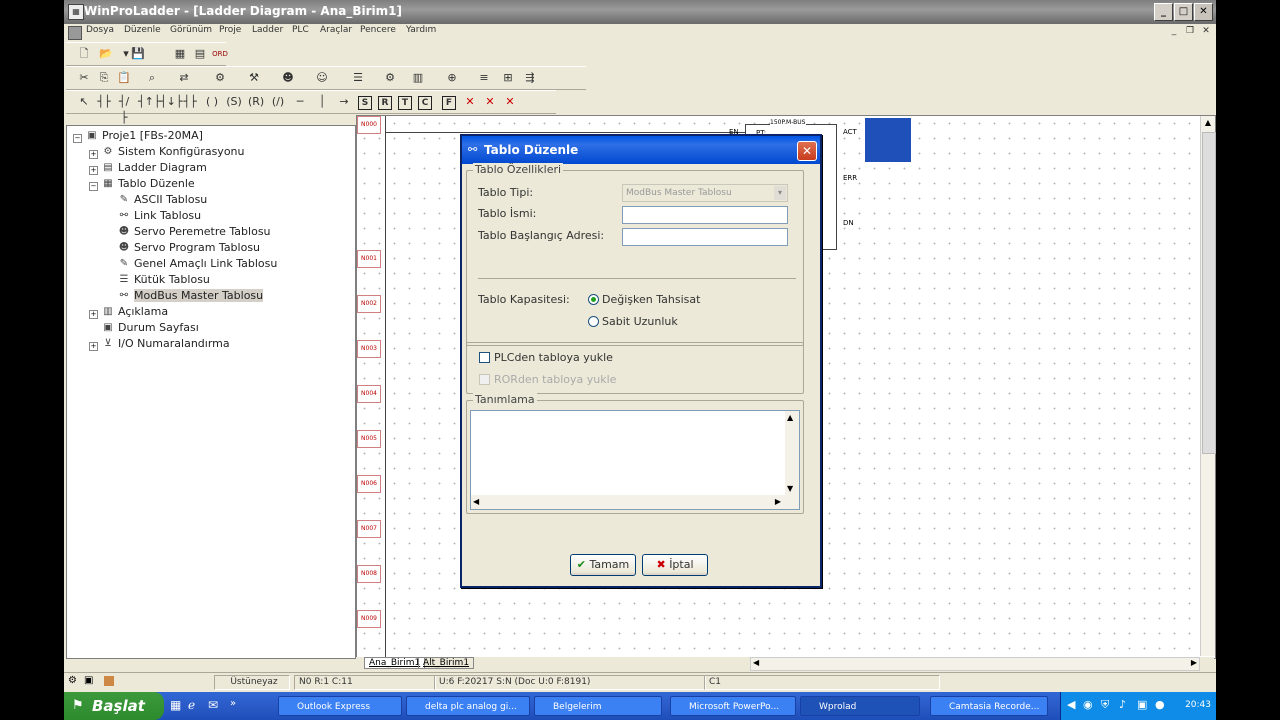  Describe the element at coordinates (369, 125) in the screenshot. I see `rung-label: N000` at that location.